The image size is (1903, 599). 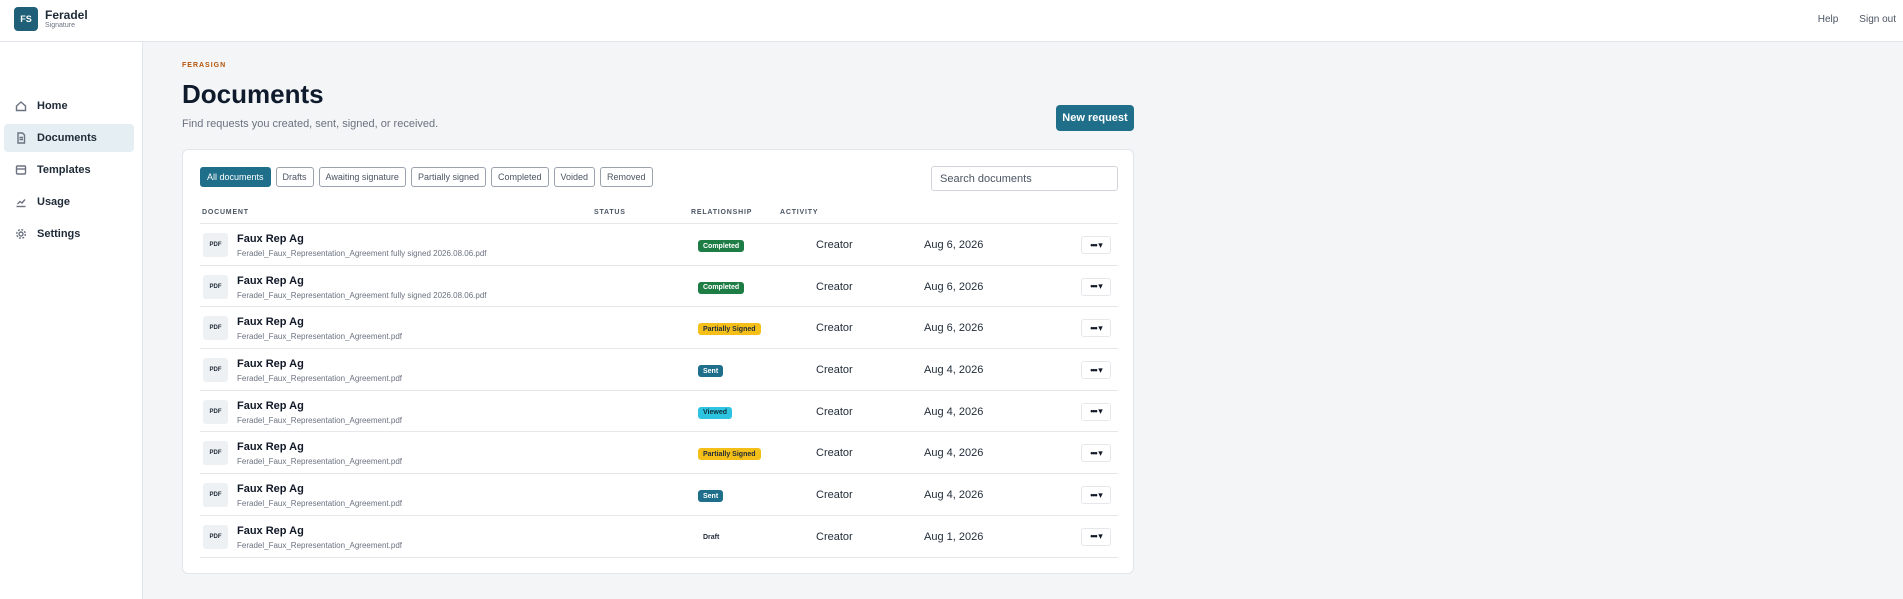 I want to click on sidebar-item-label: Templates, so click(x=64, y=170).